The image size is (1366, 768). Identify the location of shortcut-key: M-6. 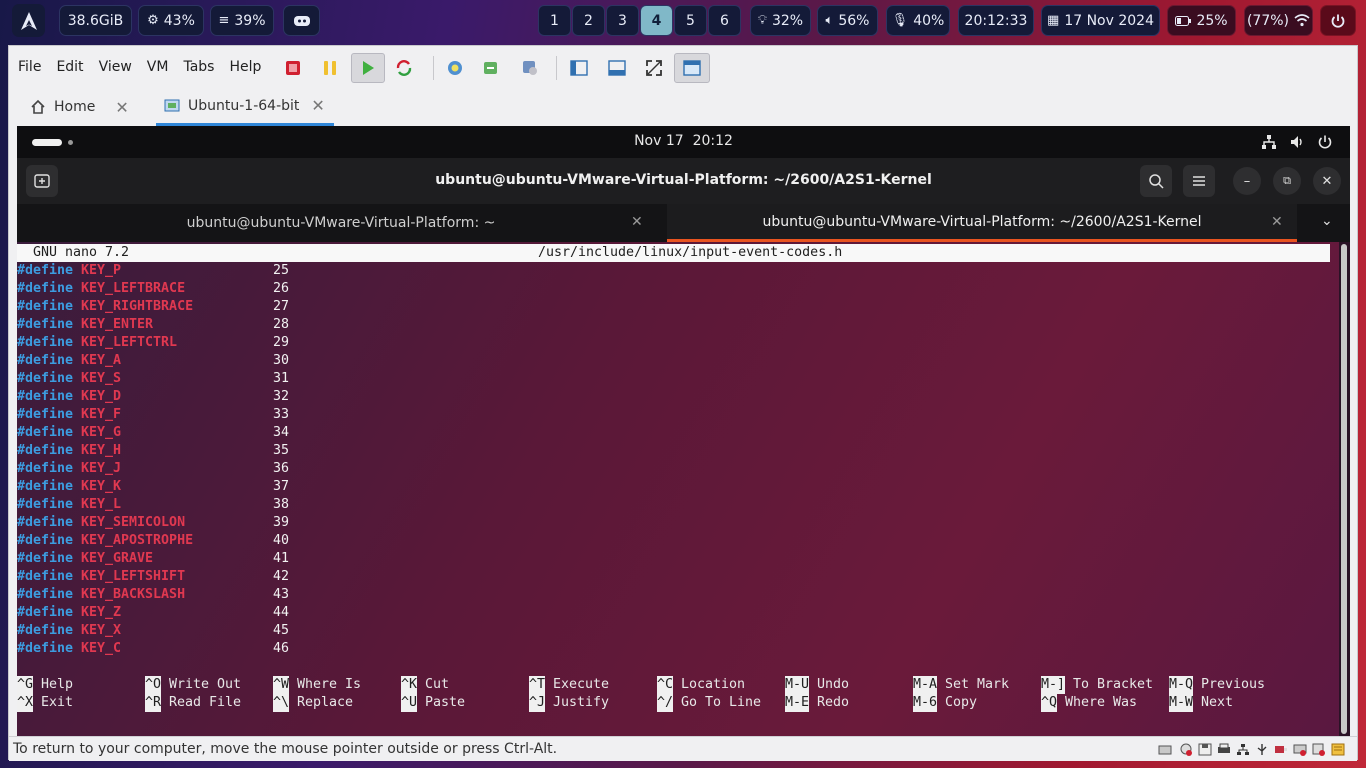
(925, 703).